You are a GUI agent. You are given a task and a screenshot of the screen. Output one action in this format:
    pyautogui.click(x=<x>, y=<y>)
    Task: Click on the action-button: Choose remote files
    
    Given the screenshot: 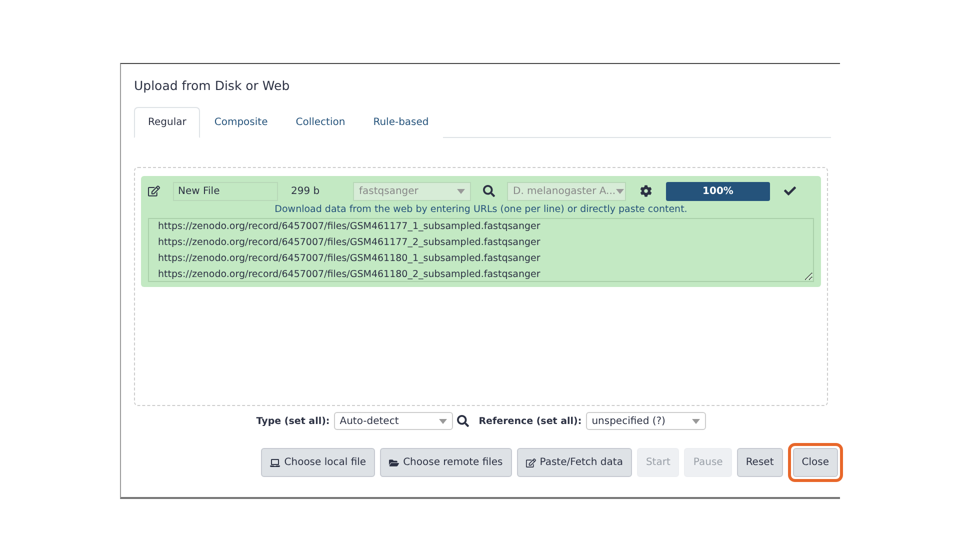 What is the action you would take?
    pyautogui.click(x=446, y=462)
    